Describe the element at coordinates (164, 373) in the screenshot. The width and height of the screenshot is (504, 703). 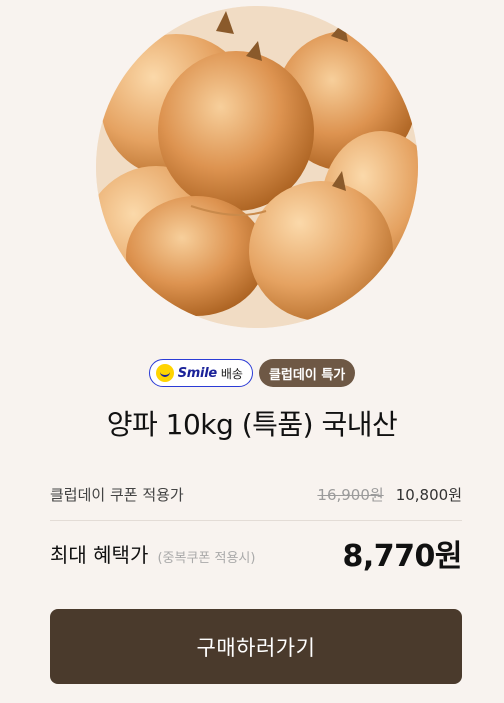
I see `smile-icon` at that location.